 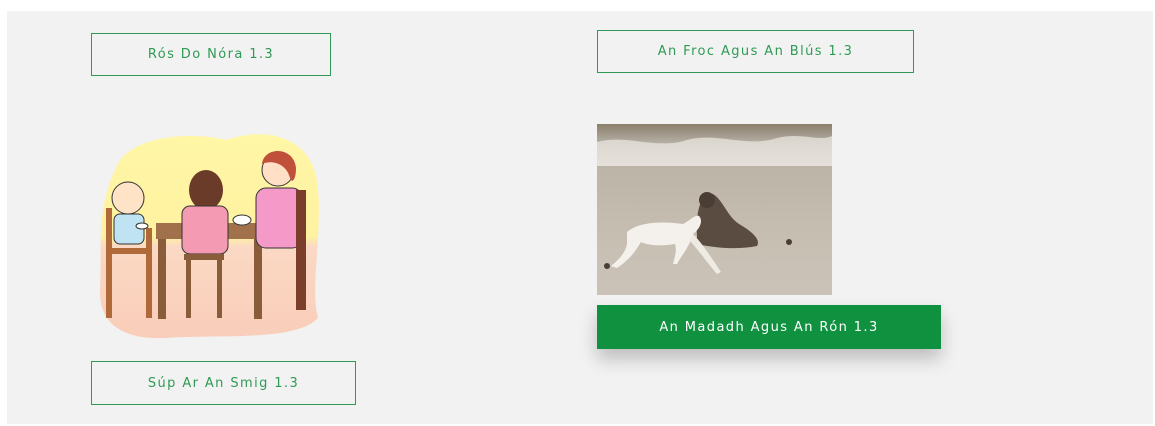 I want to click on madadh-agus-ron-button: An Madadh Agus An Rón 1.3, so click(x=769, y=327).